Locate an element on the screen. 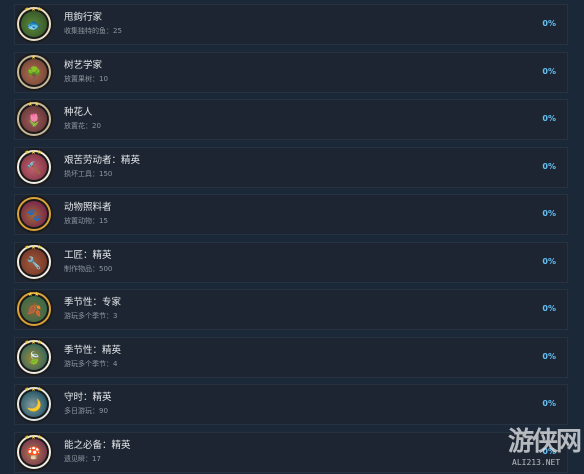 Image resolution: width=584 pixels, height=474 pixels. achievement-name: 艰苦劳动者：精英 is located at coordinates (102, 160).